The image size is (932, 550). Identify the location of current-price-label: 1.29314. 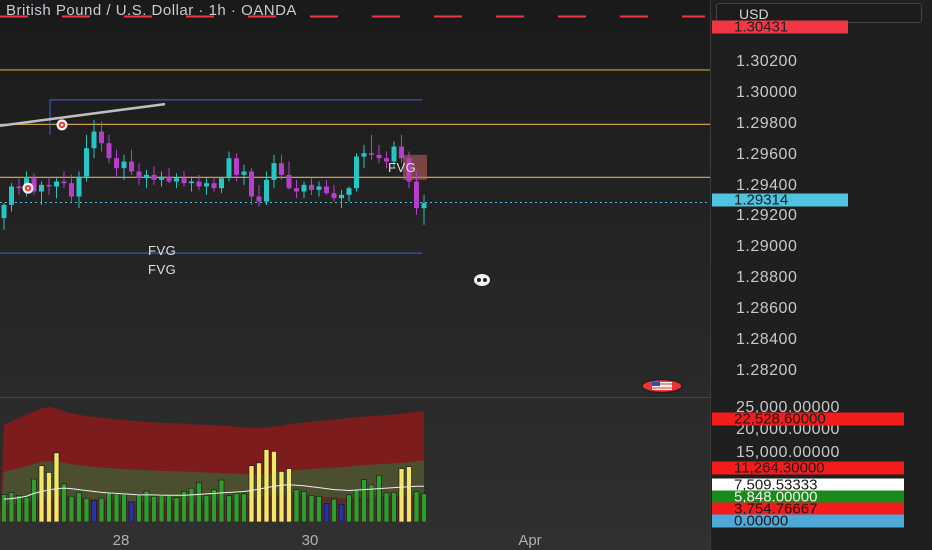
(780, 200).